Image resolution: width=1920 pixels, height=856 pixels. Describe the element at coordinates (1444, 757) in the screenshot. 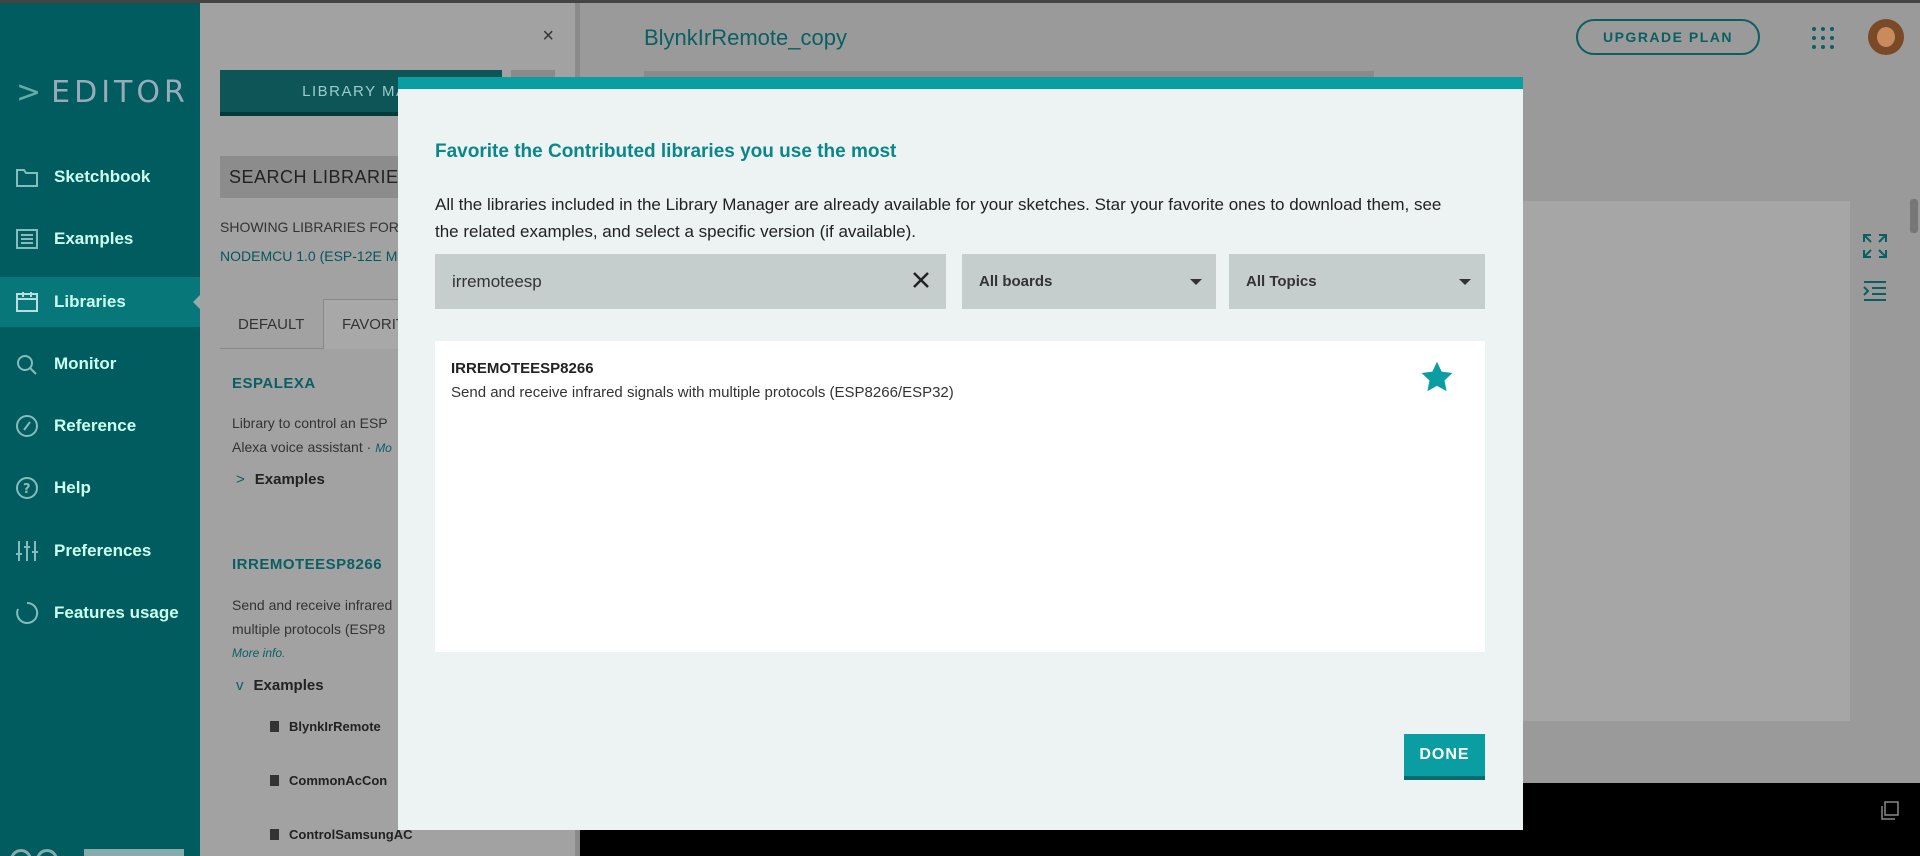

I see `done-button: DONE` at that location.